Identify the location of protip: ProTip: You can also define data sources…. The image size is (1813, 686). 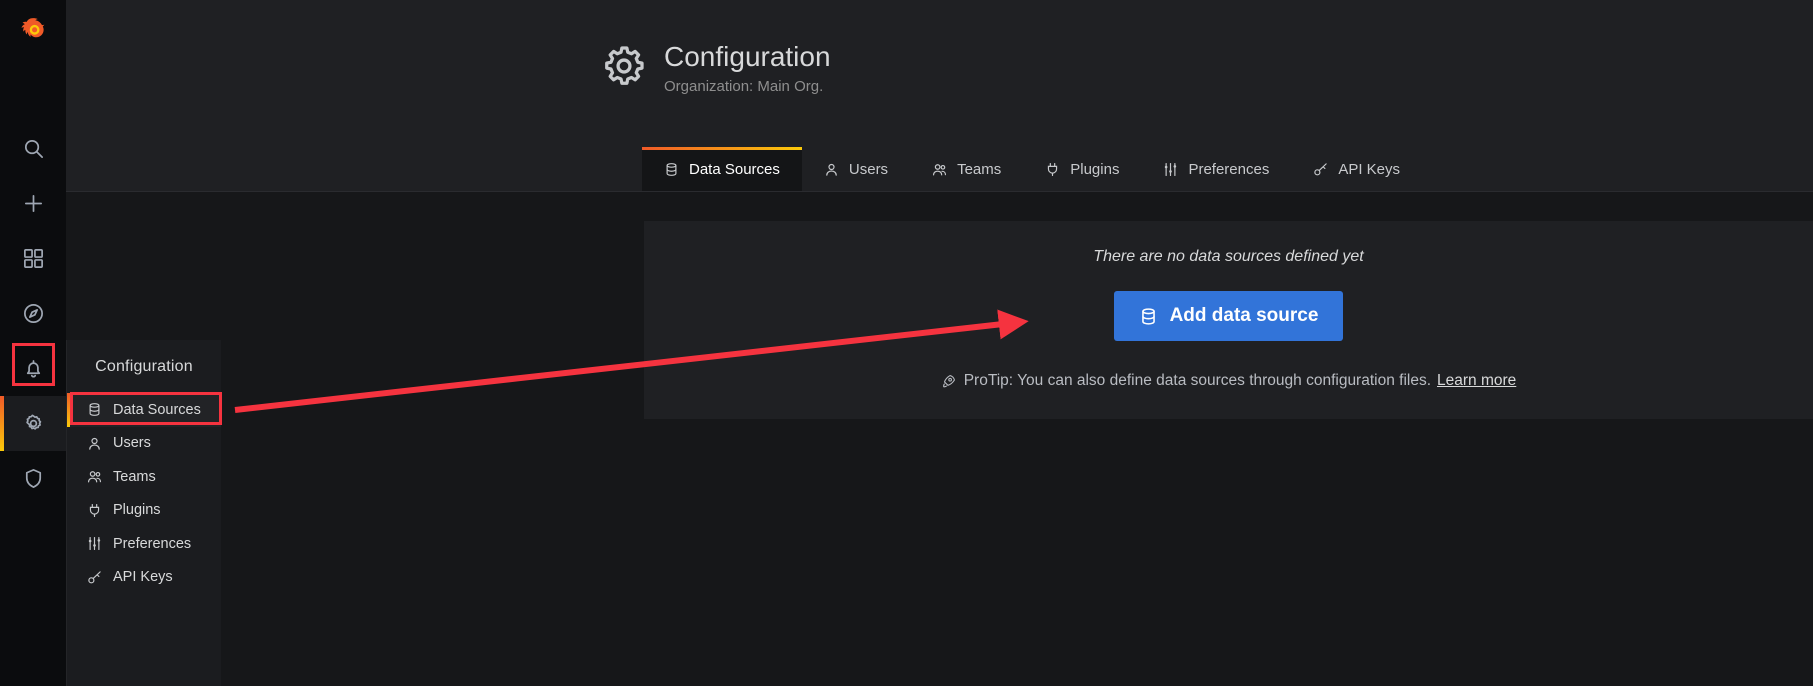
(1228, 381).